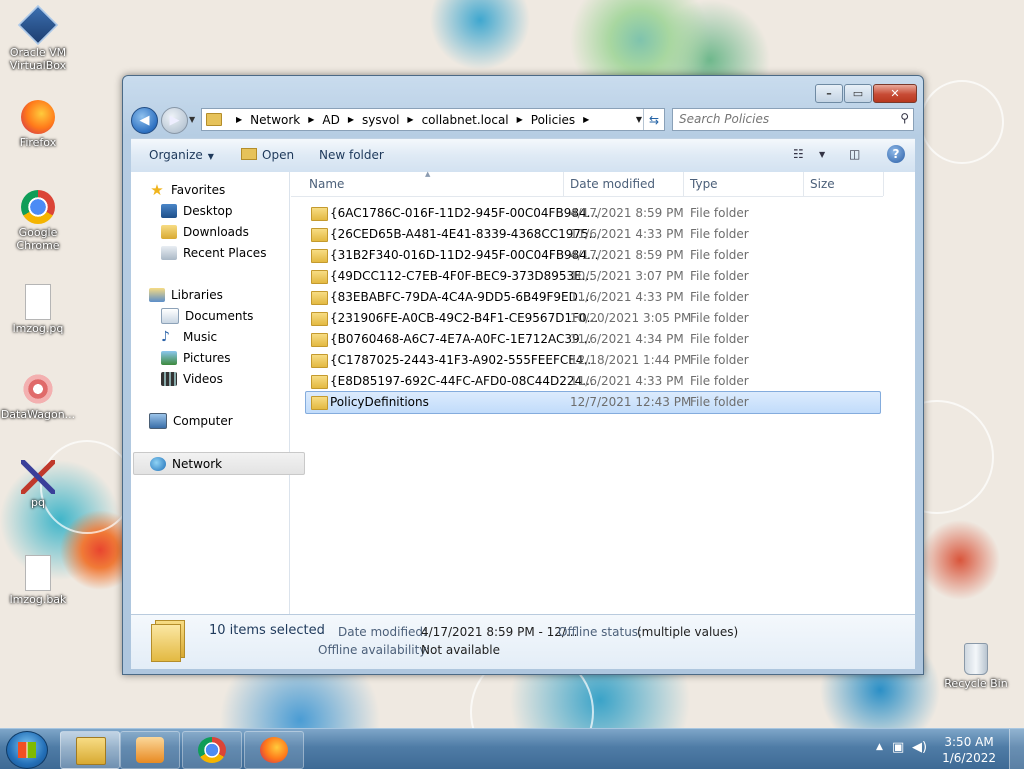  What do you see at coordinates (38, 25) in the screenshot?
I see `virtualbox-icon` at bounding box center [38, 25].